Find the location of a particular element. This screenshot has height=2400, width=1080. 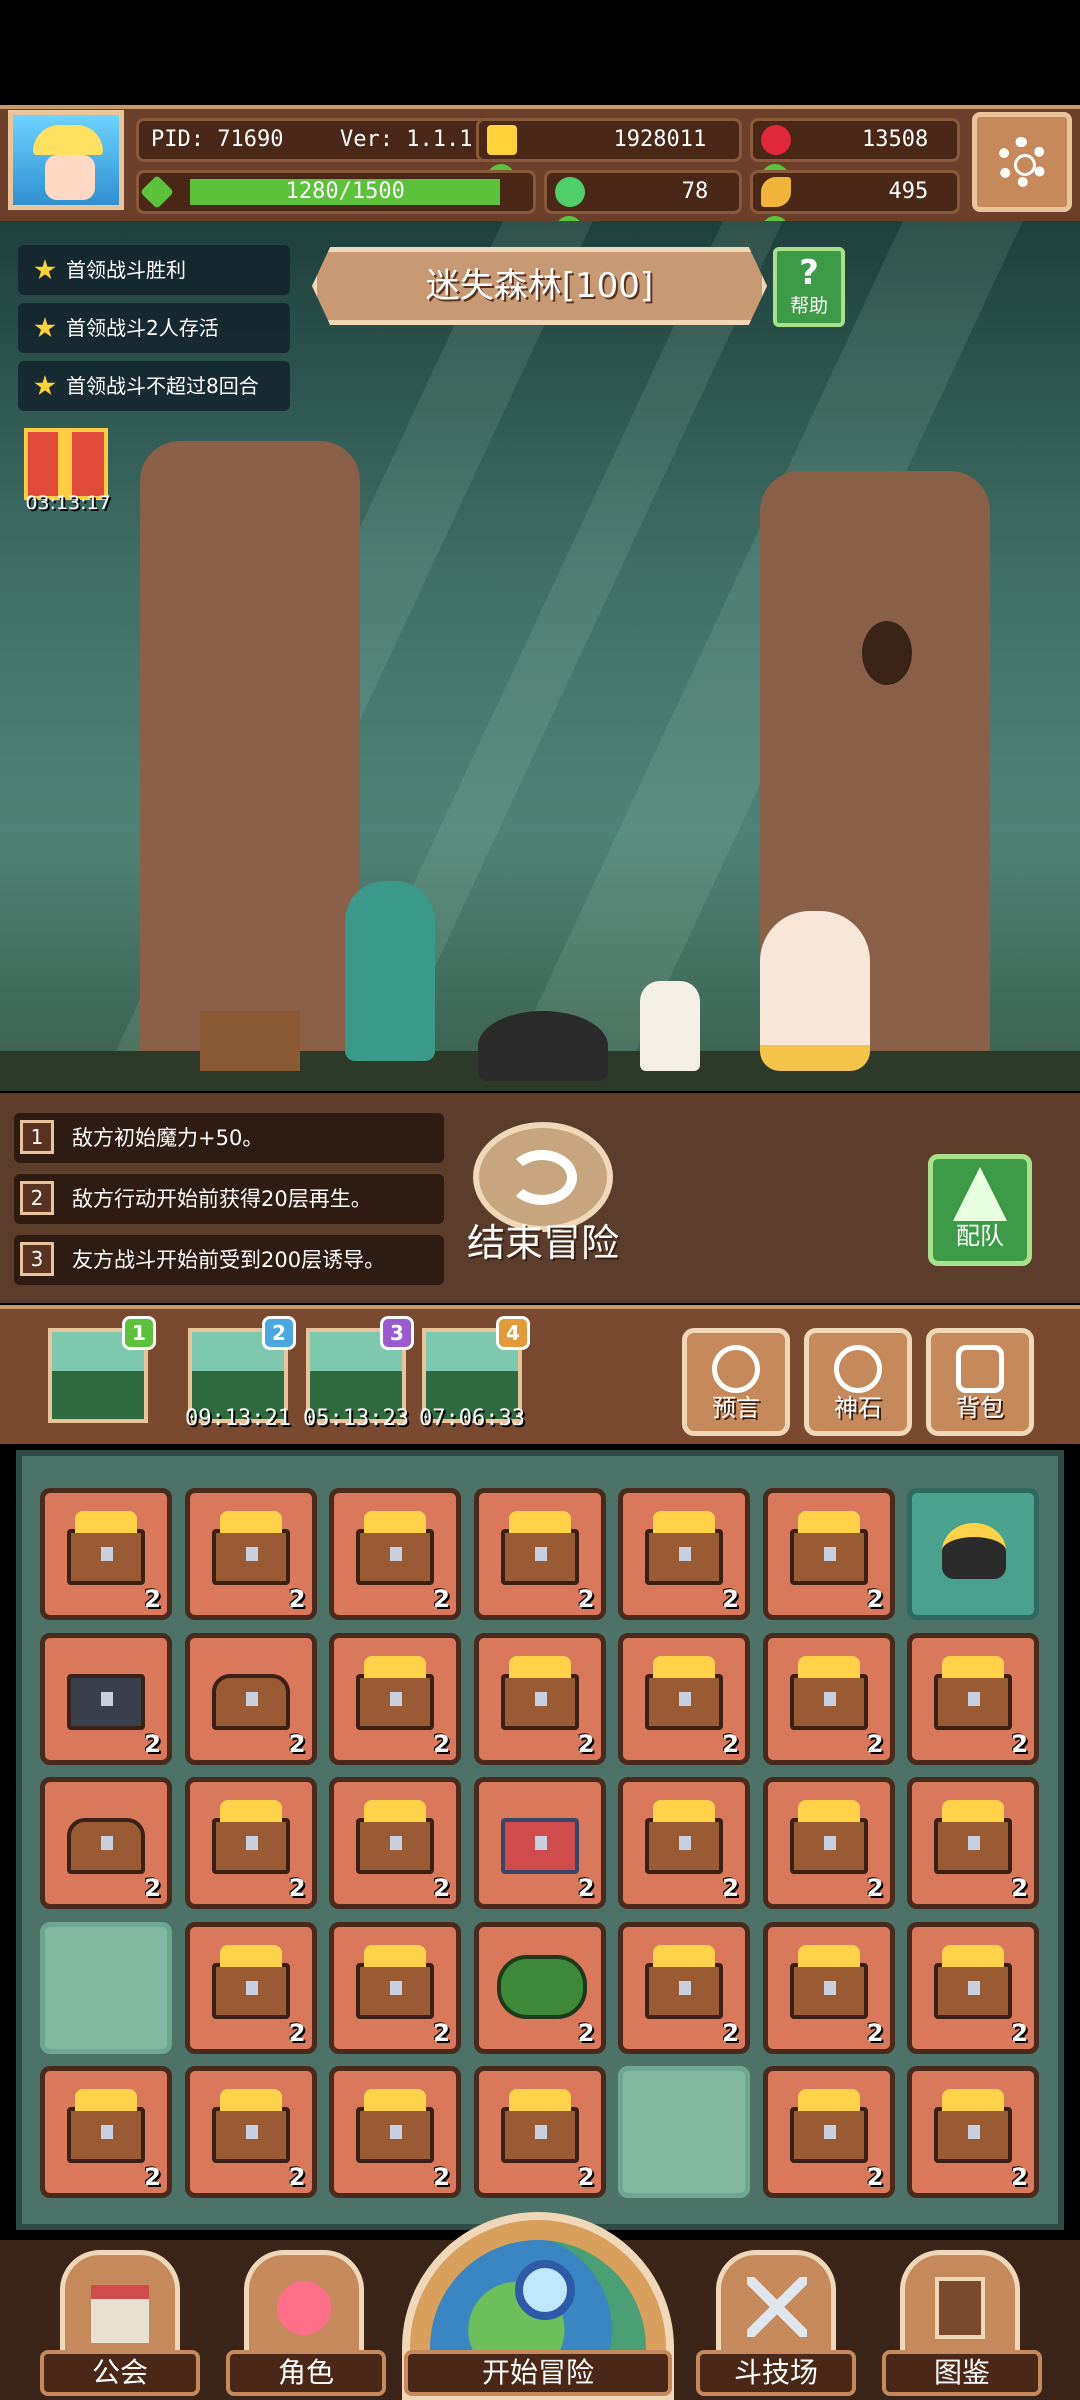

stage-number-badge: 2 is located at coordinates (279, 1333).